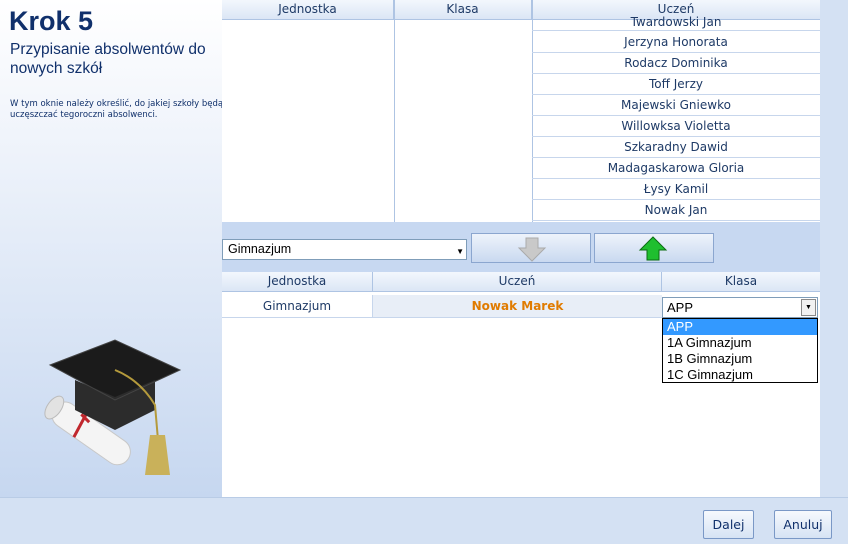 The image size is (848, 544). Describe the element at coordinates (676, 105) in the screenshot. I see `table-row: Majewski Gniewko` at that location.